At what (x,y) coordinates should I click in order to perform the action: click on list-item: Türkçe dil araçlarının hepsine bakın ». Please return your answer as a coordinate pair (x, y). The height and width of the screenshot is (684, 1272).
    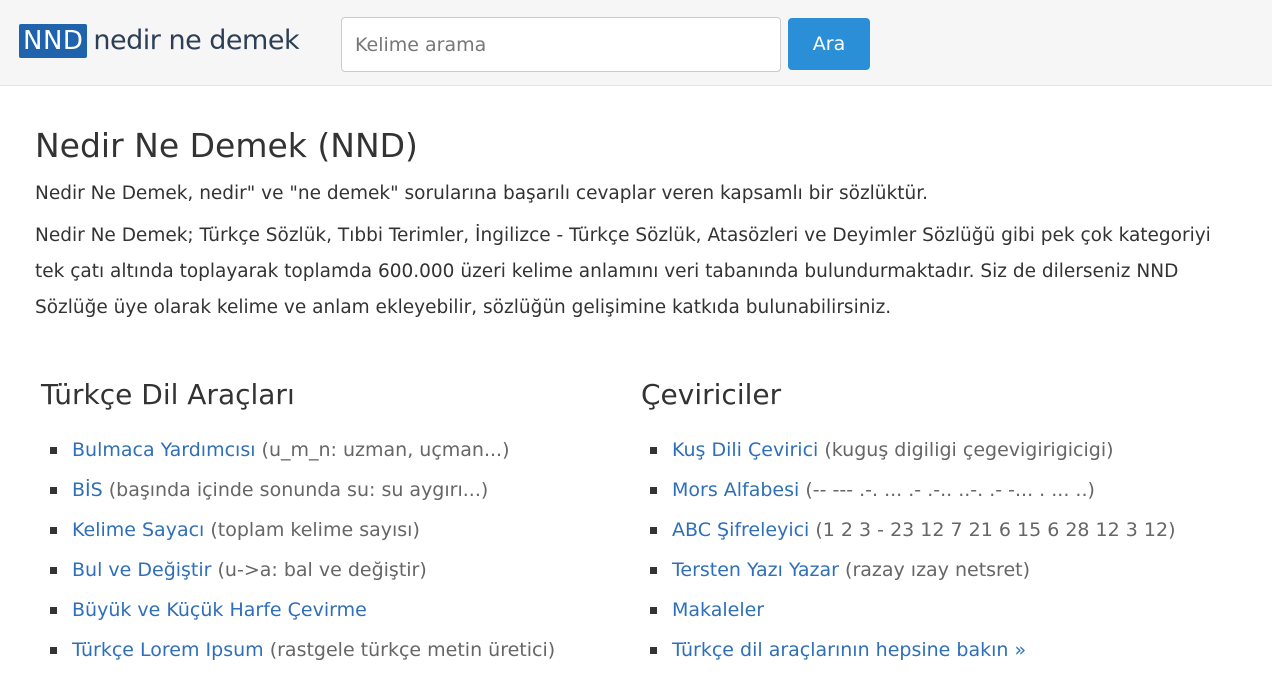
    Looking at the image, I should click on (941, 650).